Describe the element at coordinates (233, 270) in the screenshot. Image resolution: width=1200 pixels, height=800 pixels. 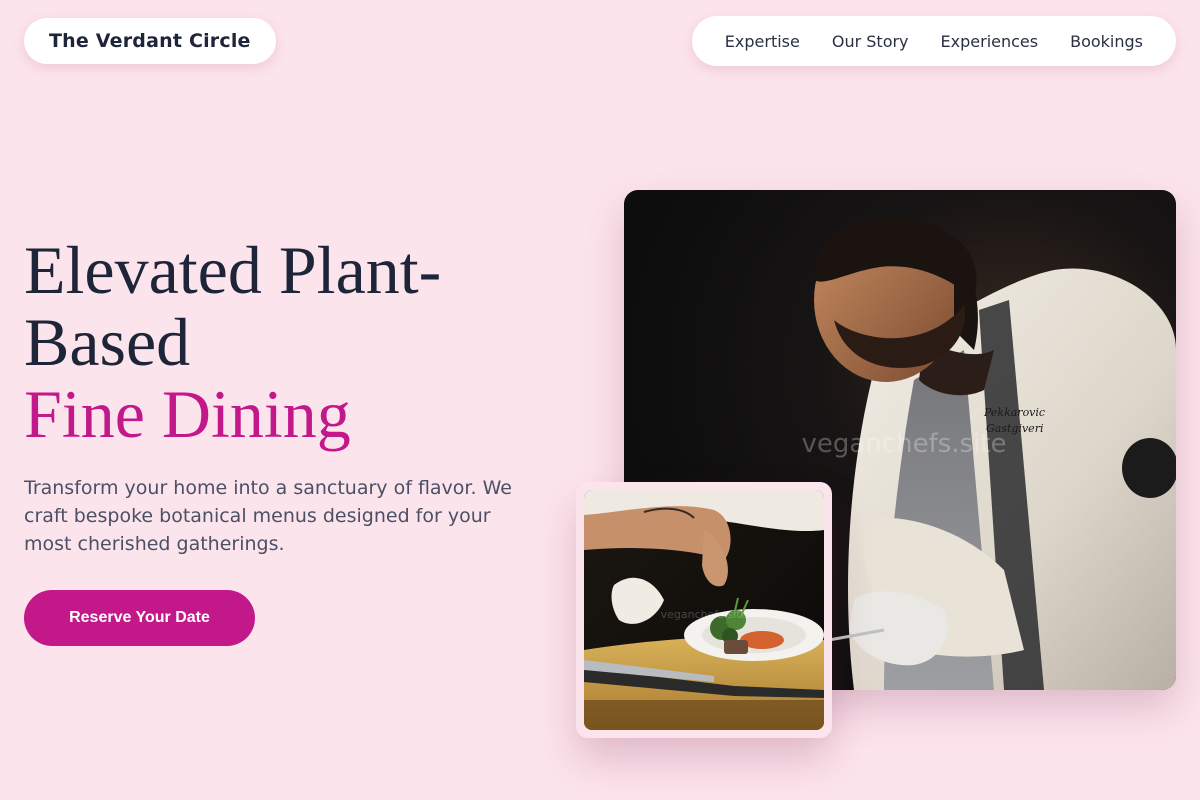
I see `hero-title-line-1: Elevated Plant-` at that location.